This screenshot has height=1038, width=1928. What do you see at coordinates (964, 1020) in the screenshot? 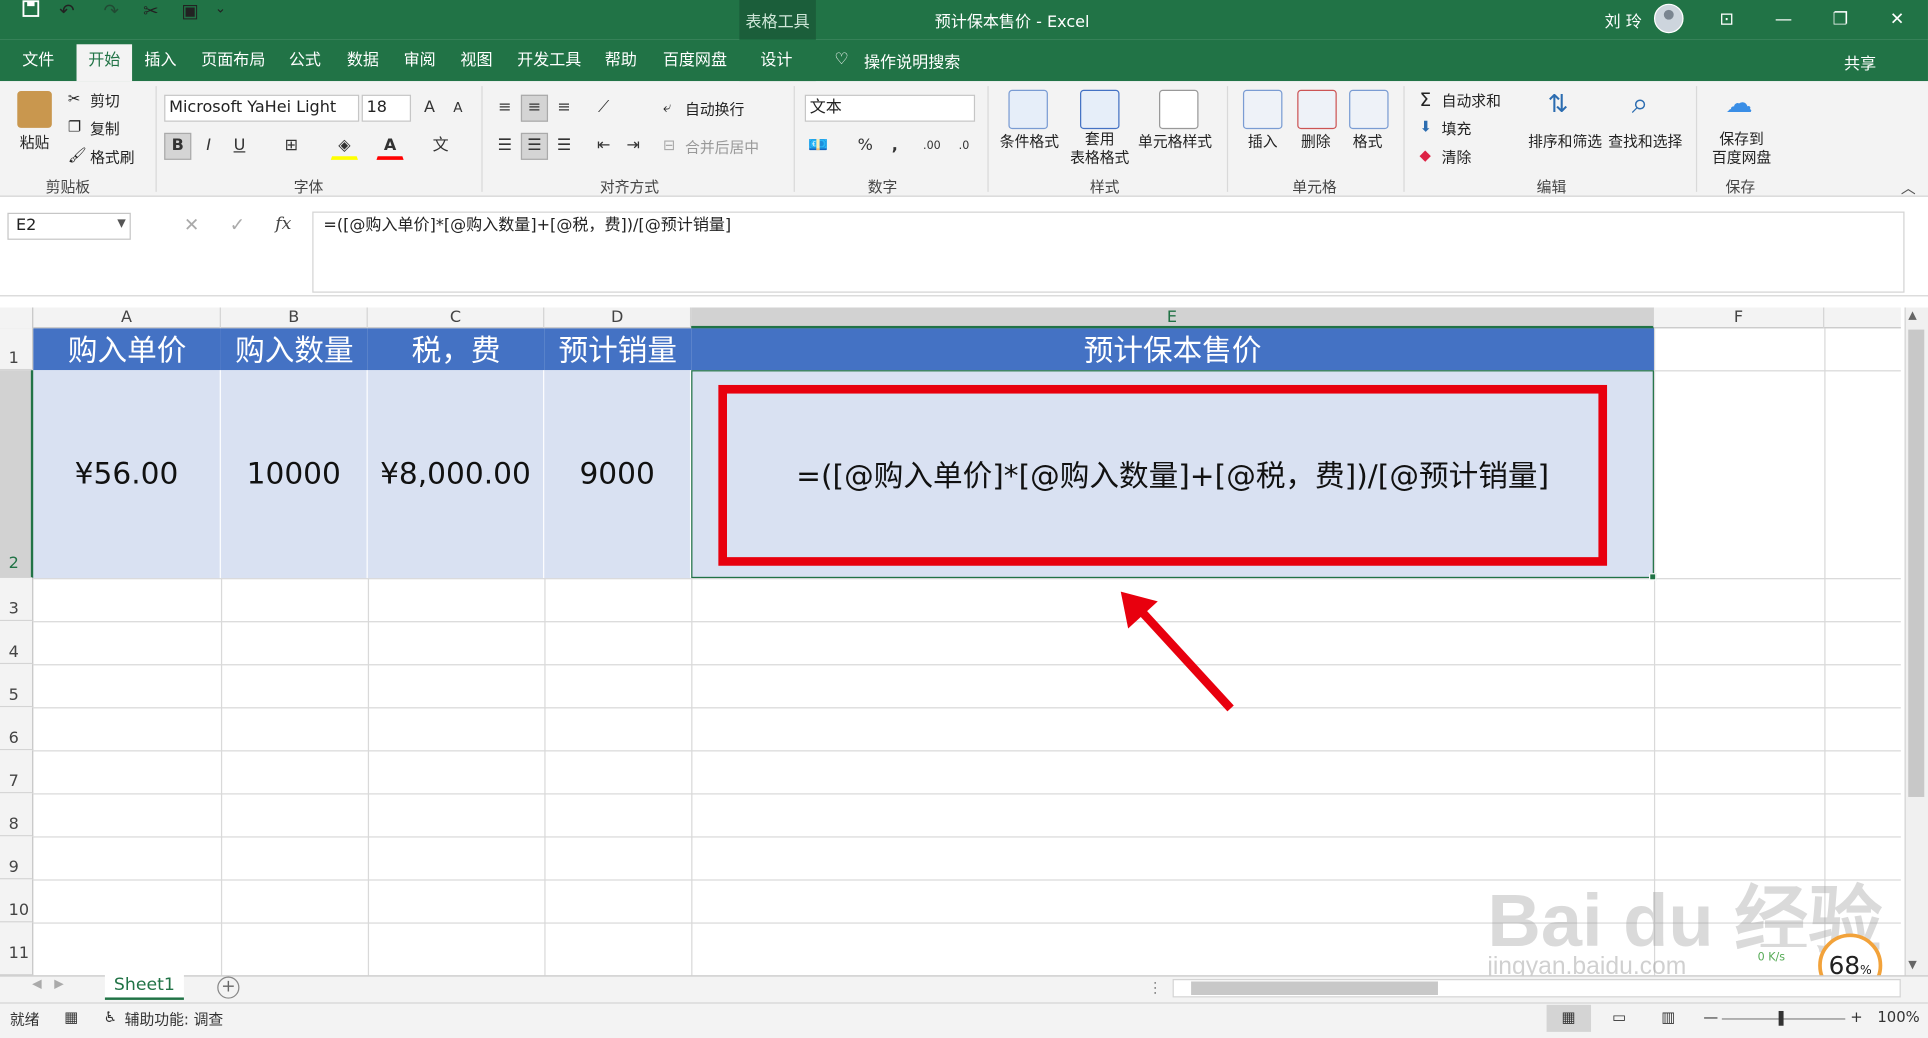
I see `status-bar` at bounding box center [964, 1020].